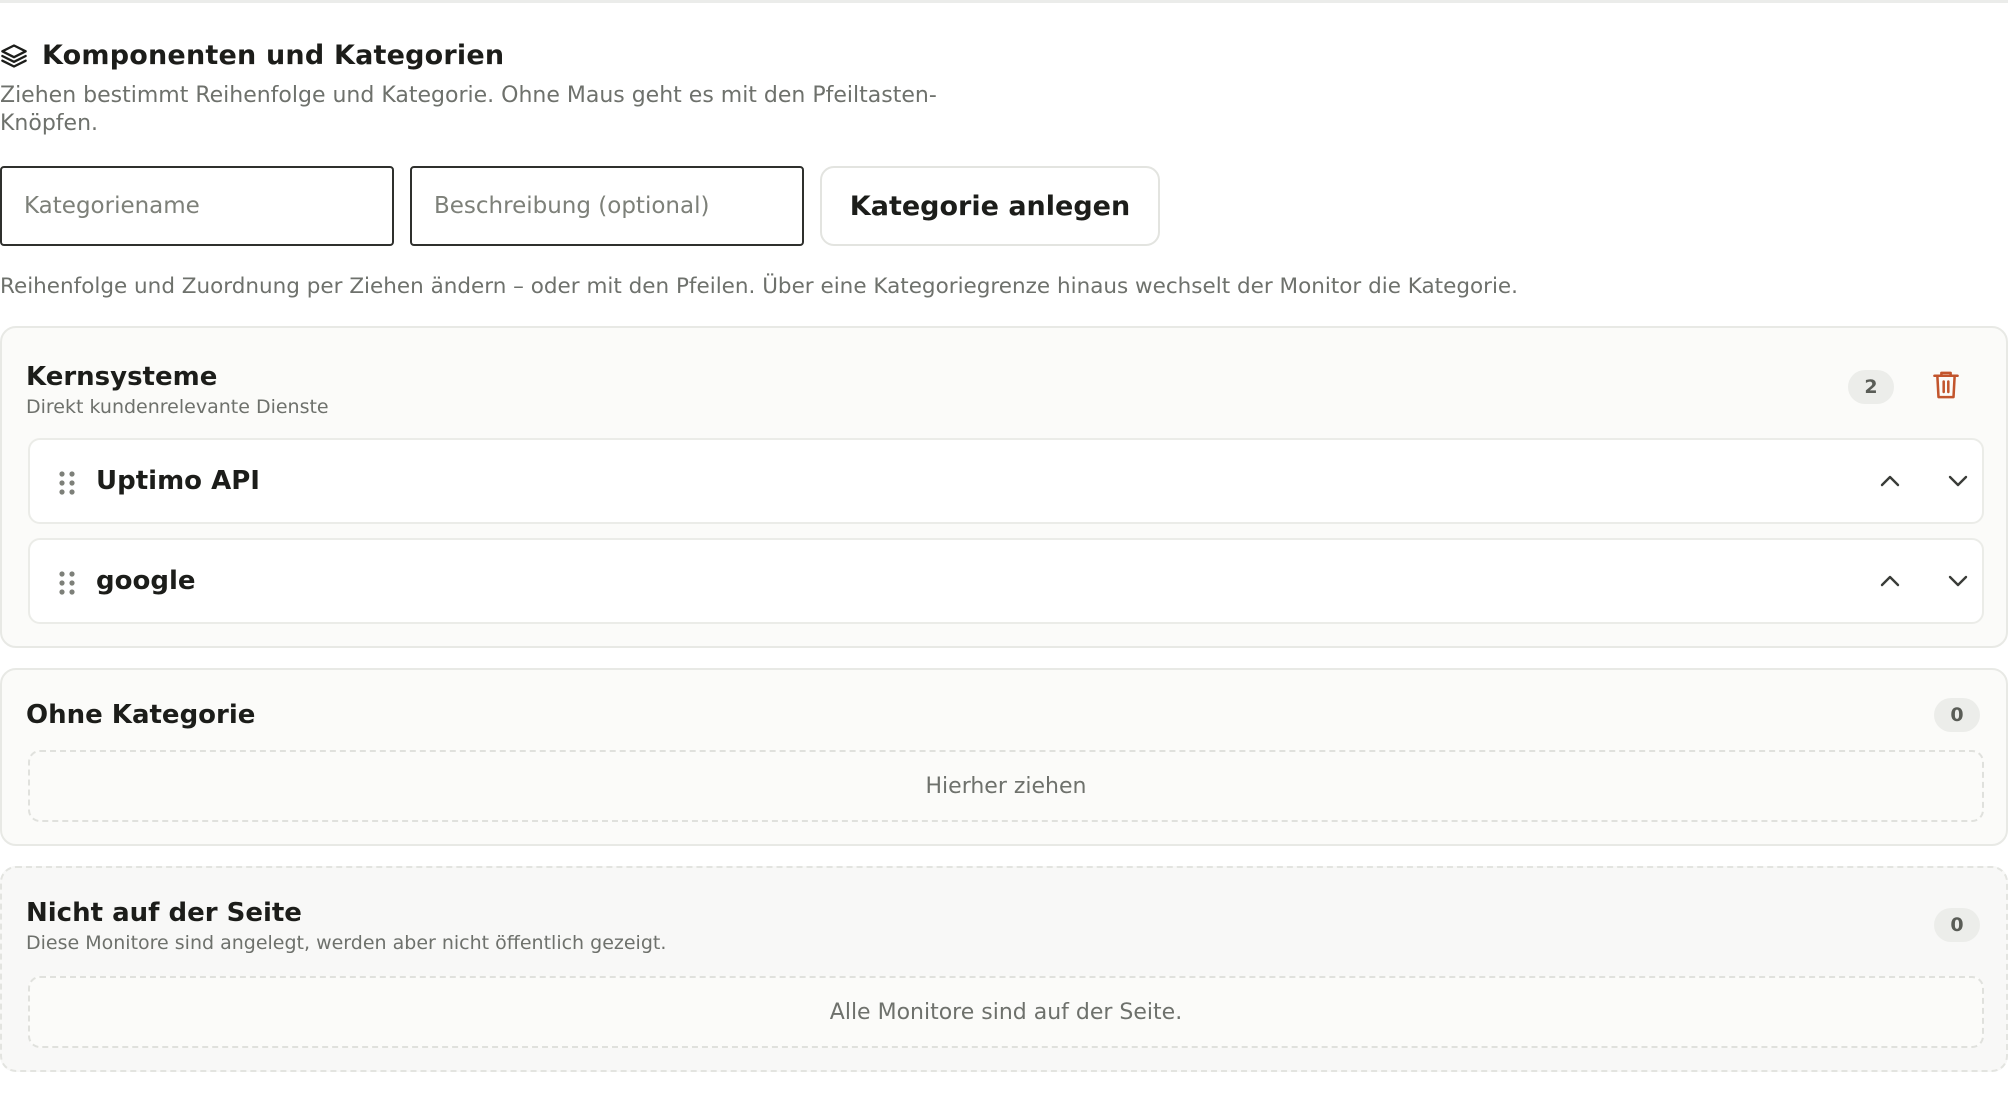 This screenshot has height=1110, width=2008. What do you see at coordinates (197, 206) in the screenshot?
I see `category-name-input` at bounding box center [197, 206].